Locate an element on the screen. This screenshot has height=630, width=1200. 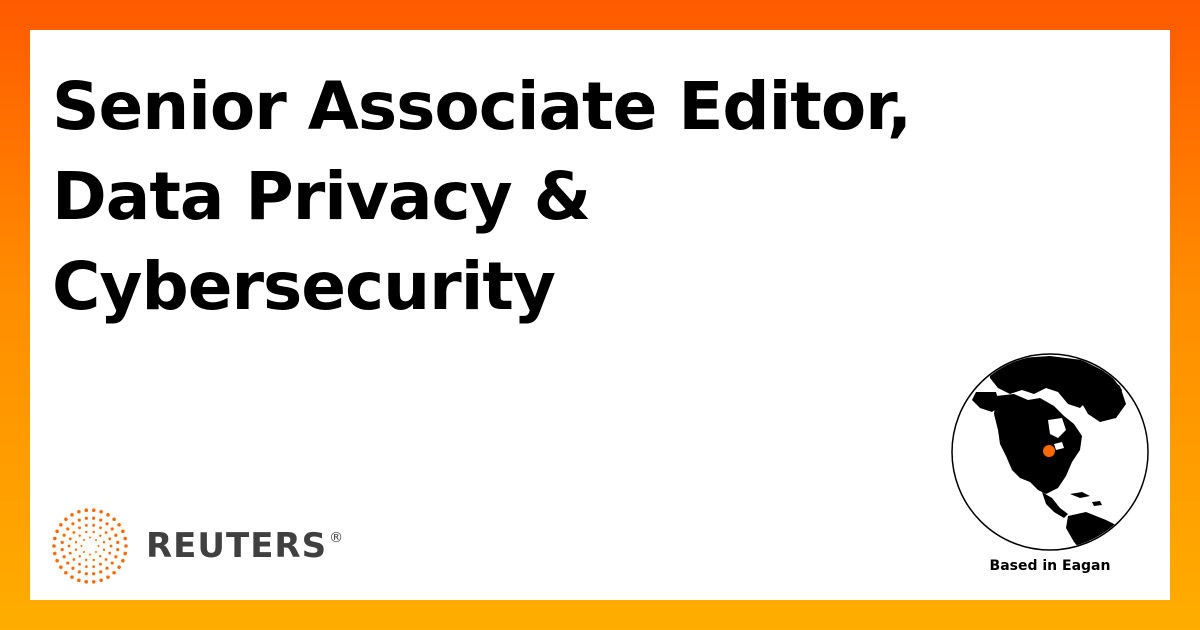
job-title-line-1: Senior Associate Editor, is located at coordinates (482, 106).